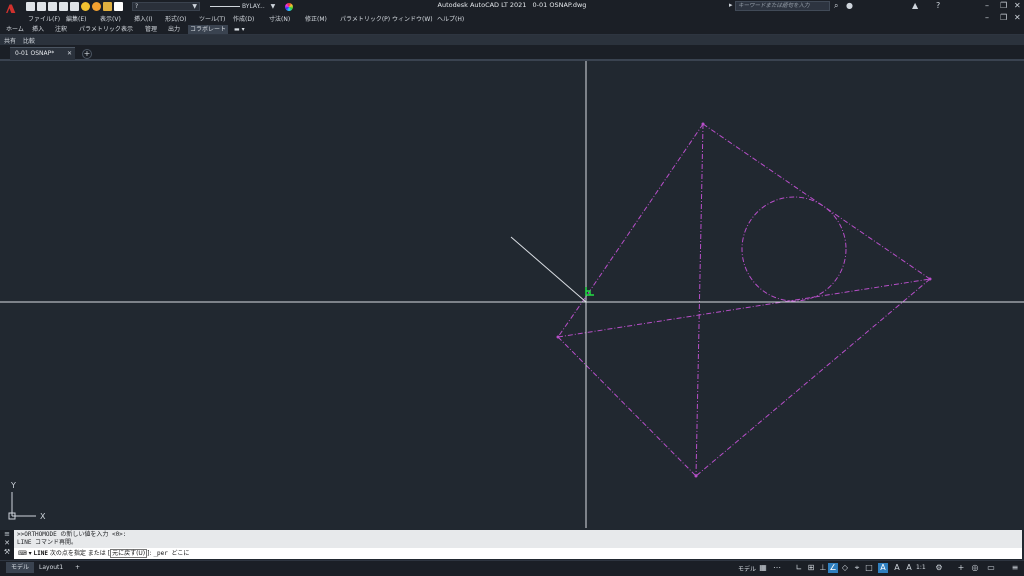  I want to click on auto-scale-icon: A, so click(897, 568).